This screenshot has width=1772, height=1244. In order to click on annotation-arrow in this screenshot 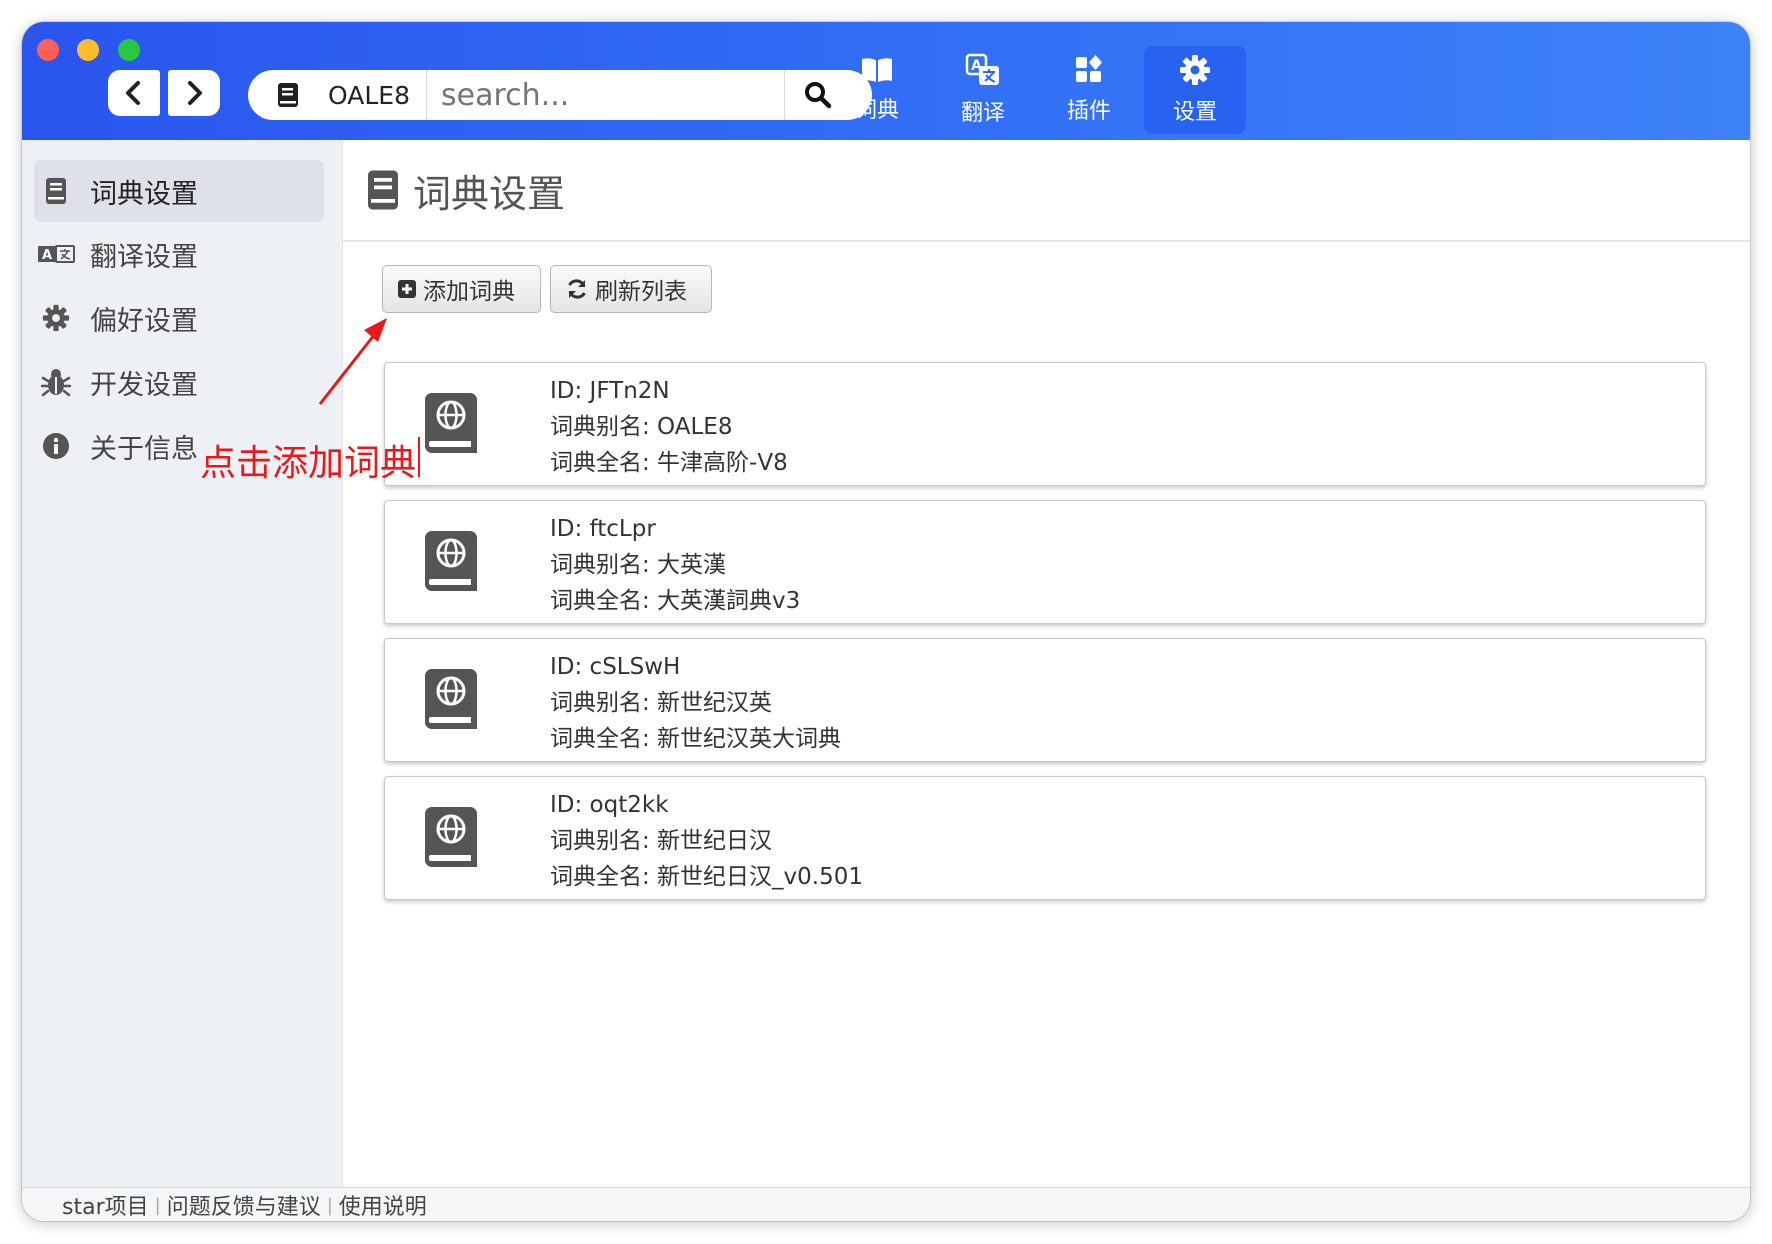, I will do `click(352, 361)`.